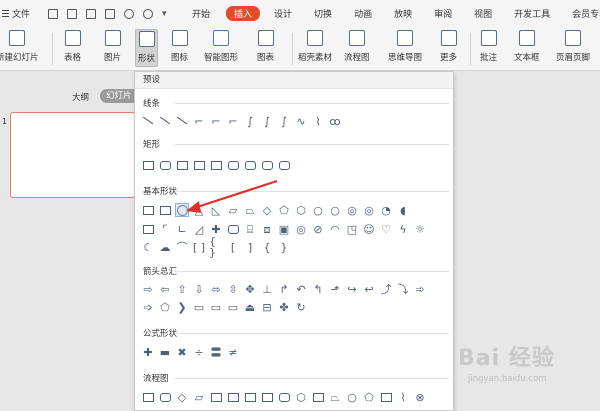  Describe the element at coordinates (233, 397) in the screenshot. I see `flowchart-internal-storage-shape` at that location.